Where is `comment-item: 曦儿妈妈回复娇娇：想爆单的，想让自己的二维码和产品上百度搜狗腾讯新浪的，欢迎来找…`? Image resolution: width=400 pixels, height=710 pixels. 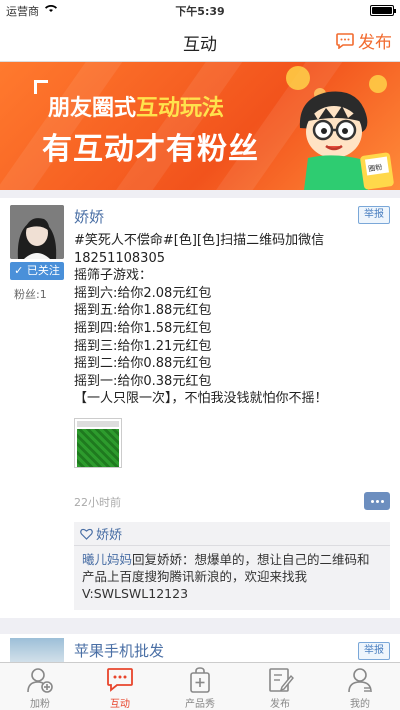 comment-item: 曦儿妈妈回复娇娇：想爆单的，想让自己的二维码和产品上百度搜狗腾讯新浪的，欢迎来找… is located at coordinates (232, 576).